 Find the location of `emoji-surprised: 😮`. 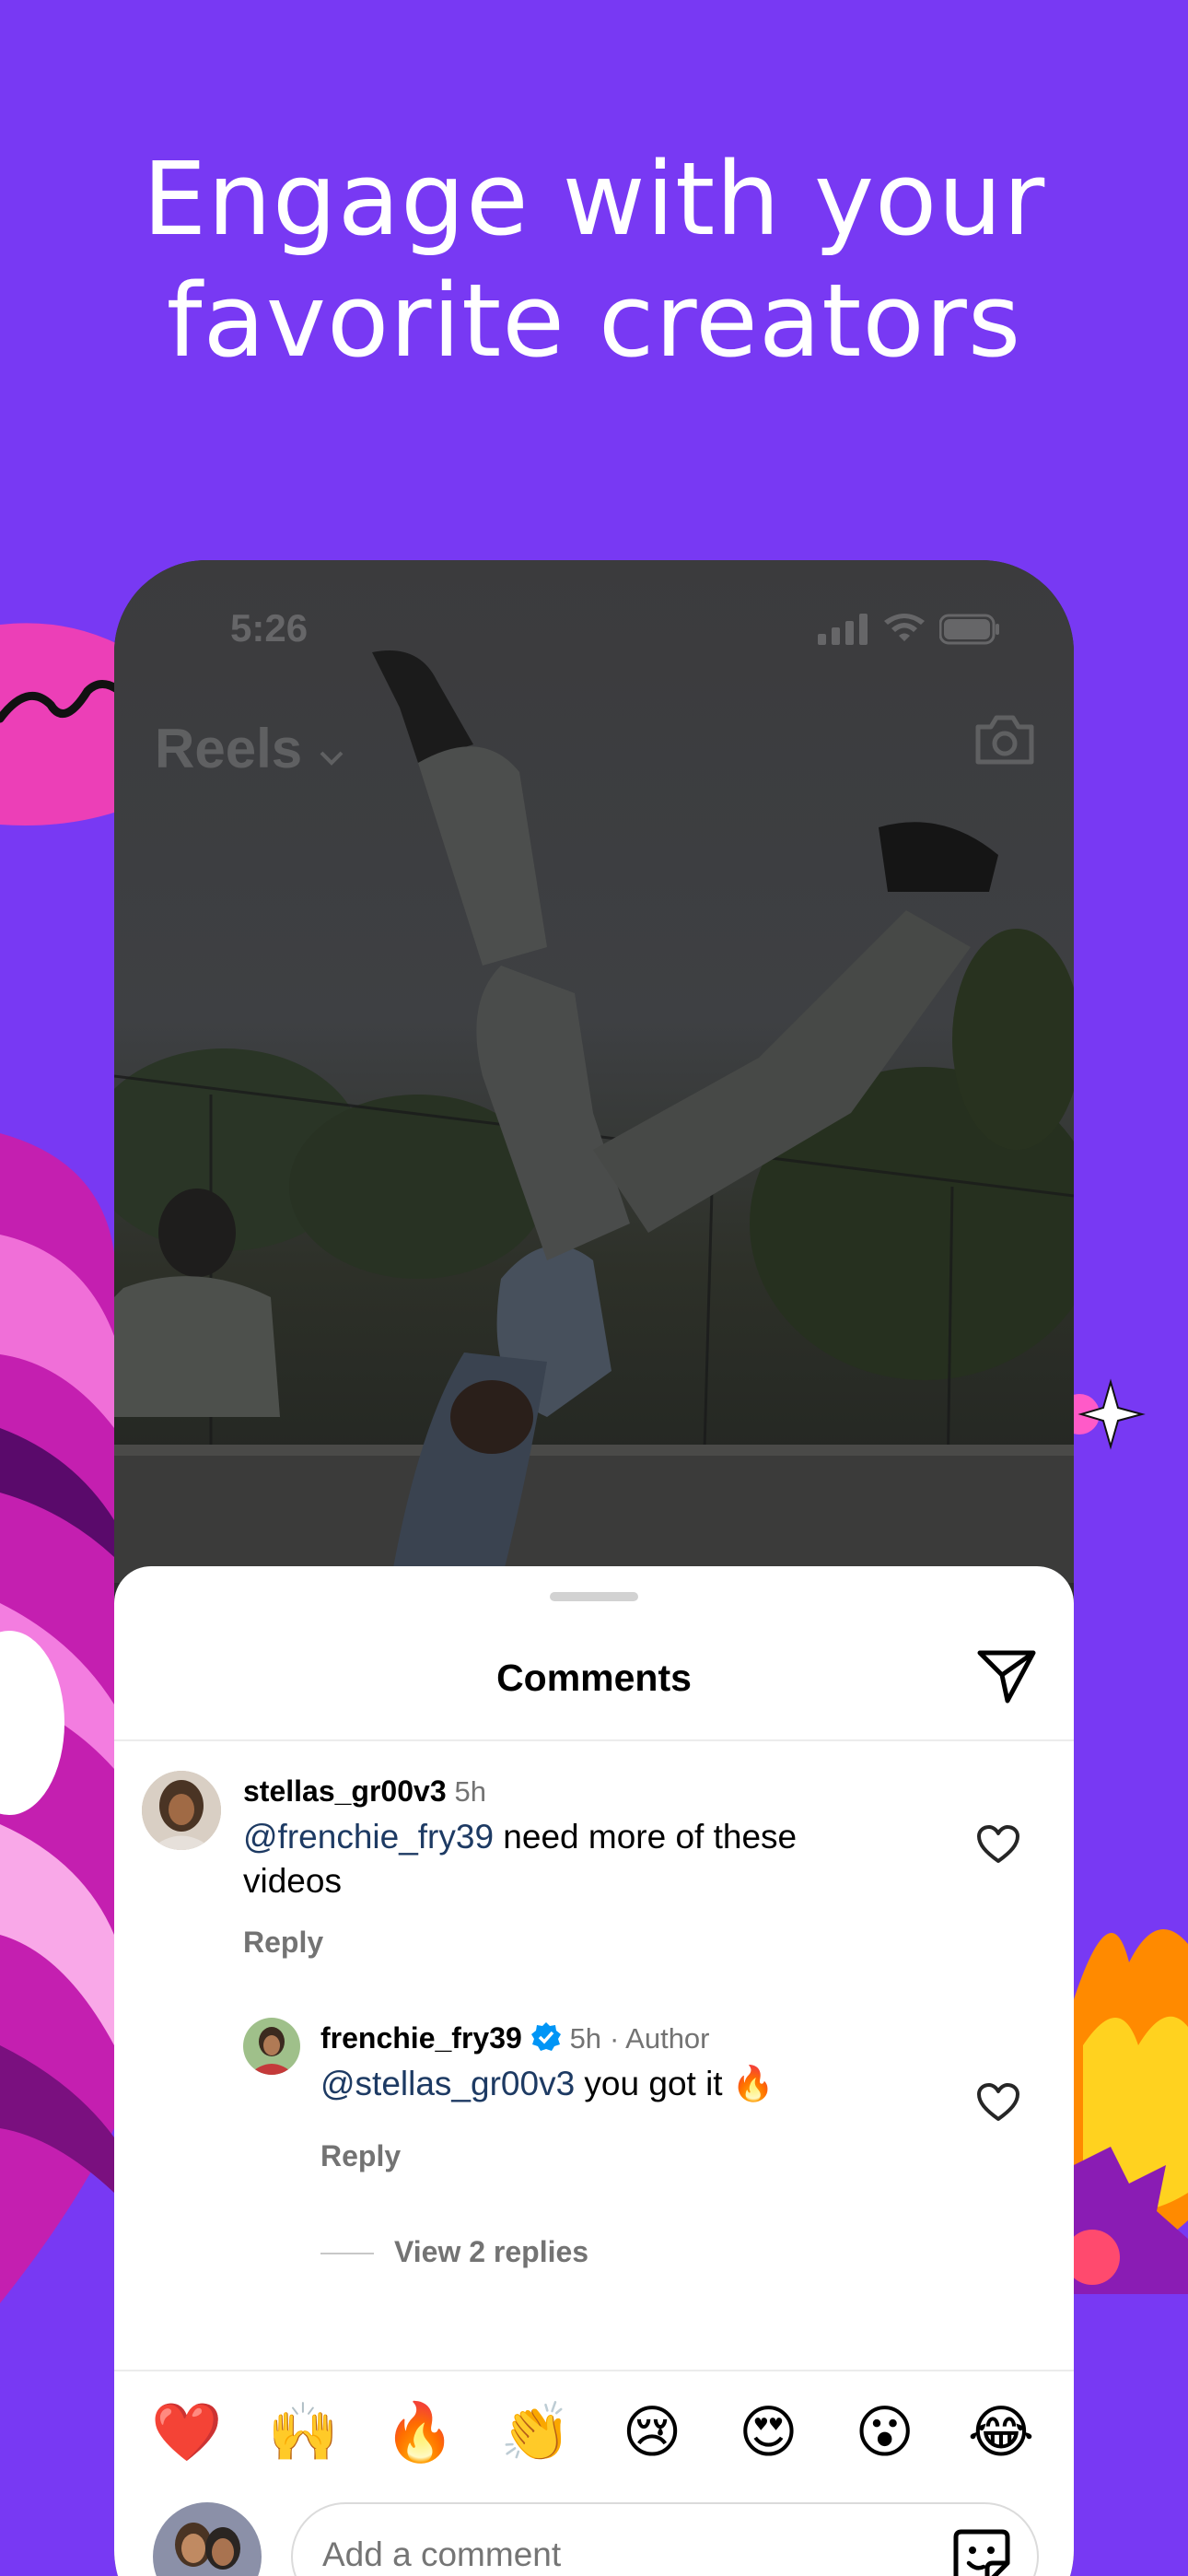

emoji-surprised: 😮 is located at coordinates (885, 2433).